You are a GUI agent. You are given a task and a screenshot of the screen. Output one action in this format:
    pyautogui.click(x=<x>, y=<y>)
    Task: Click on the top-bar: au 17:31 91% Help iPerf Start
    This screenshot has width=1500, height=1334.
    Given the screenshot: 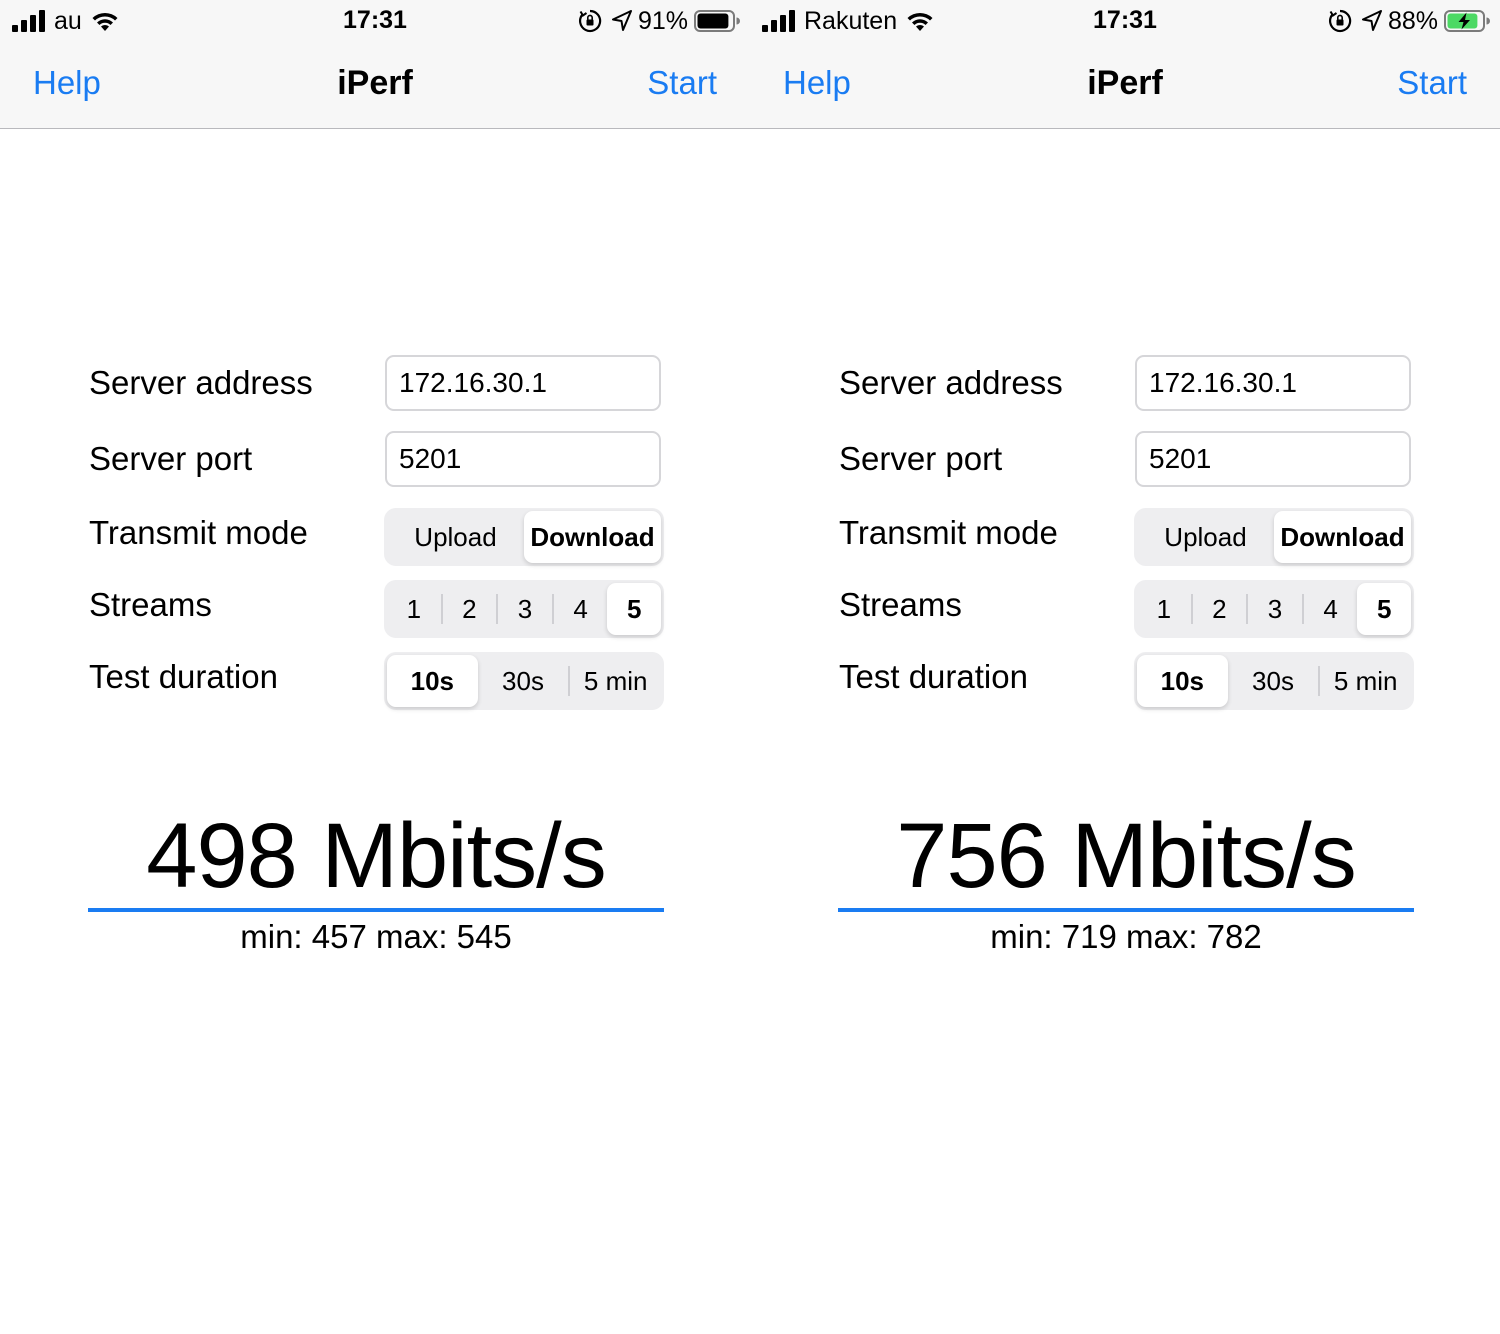 What is the action you would take?
    pyautogui.click(x=375, y=64)
    